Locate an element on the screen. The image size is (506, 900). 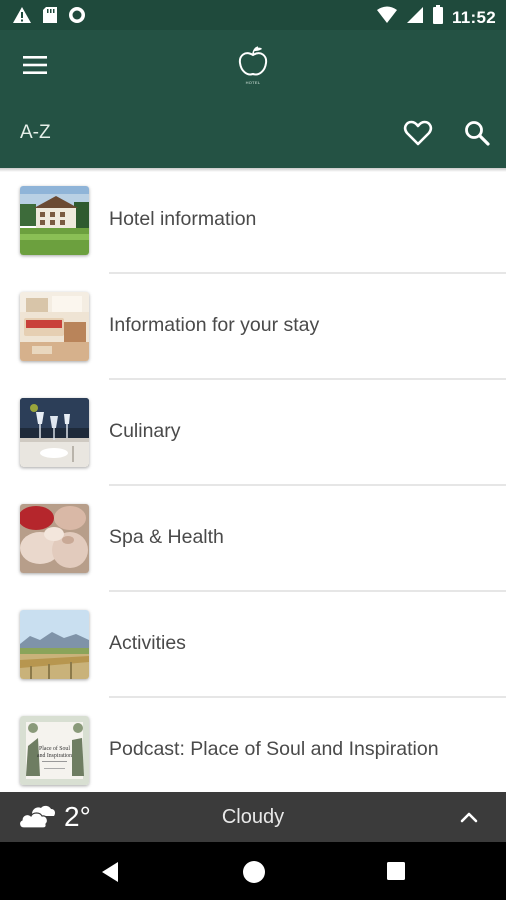
list-item-information-for-your-stay: Information for your stay is located at coordinates (253, 327).